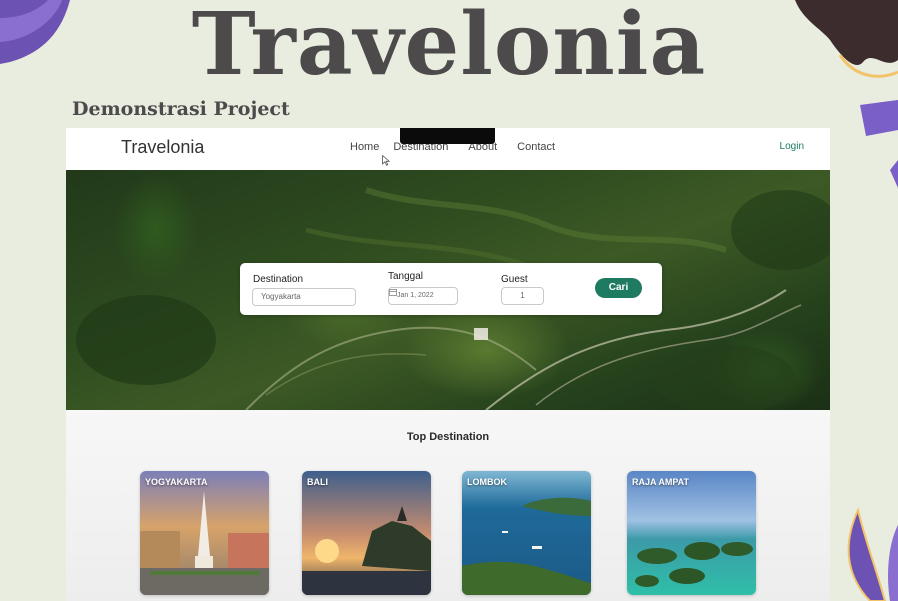 The width and height of the screenshot is (898, 601). What do you see at coordinates (879, 144) in the screenshot?
I see `decorative-ribbon-right` at bounding box center [879, 144].